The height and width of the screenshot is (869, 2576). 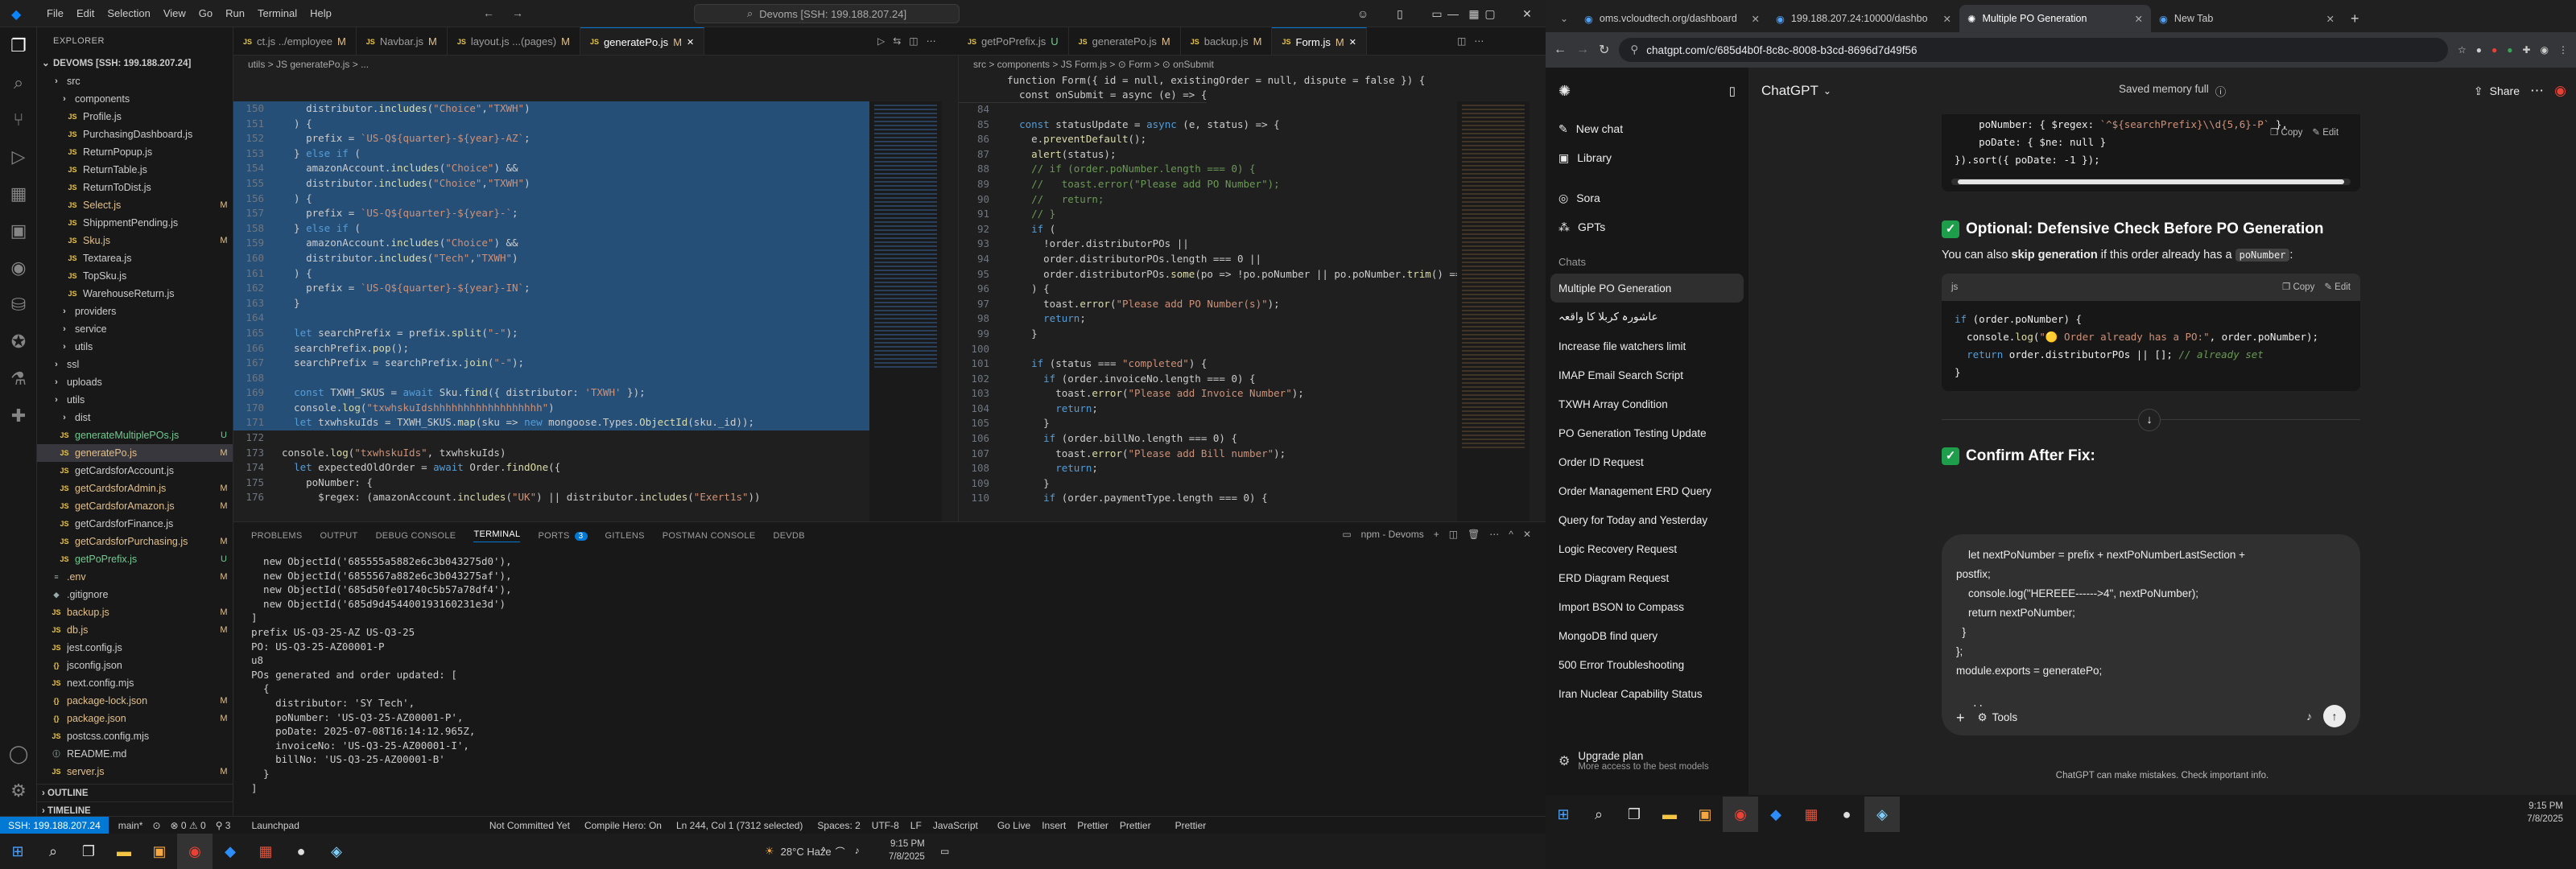 I want to click on sora-button: ◎ Sora, so click(x=1647, y=197).